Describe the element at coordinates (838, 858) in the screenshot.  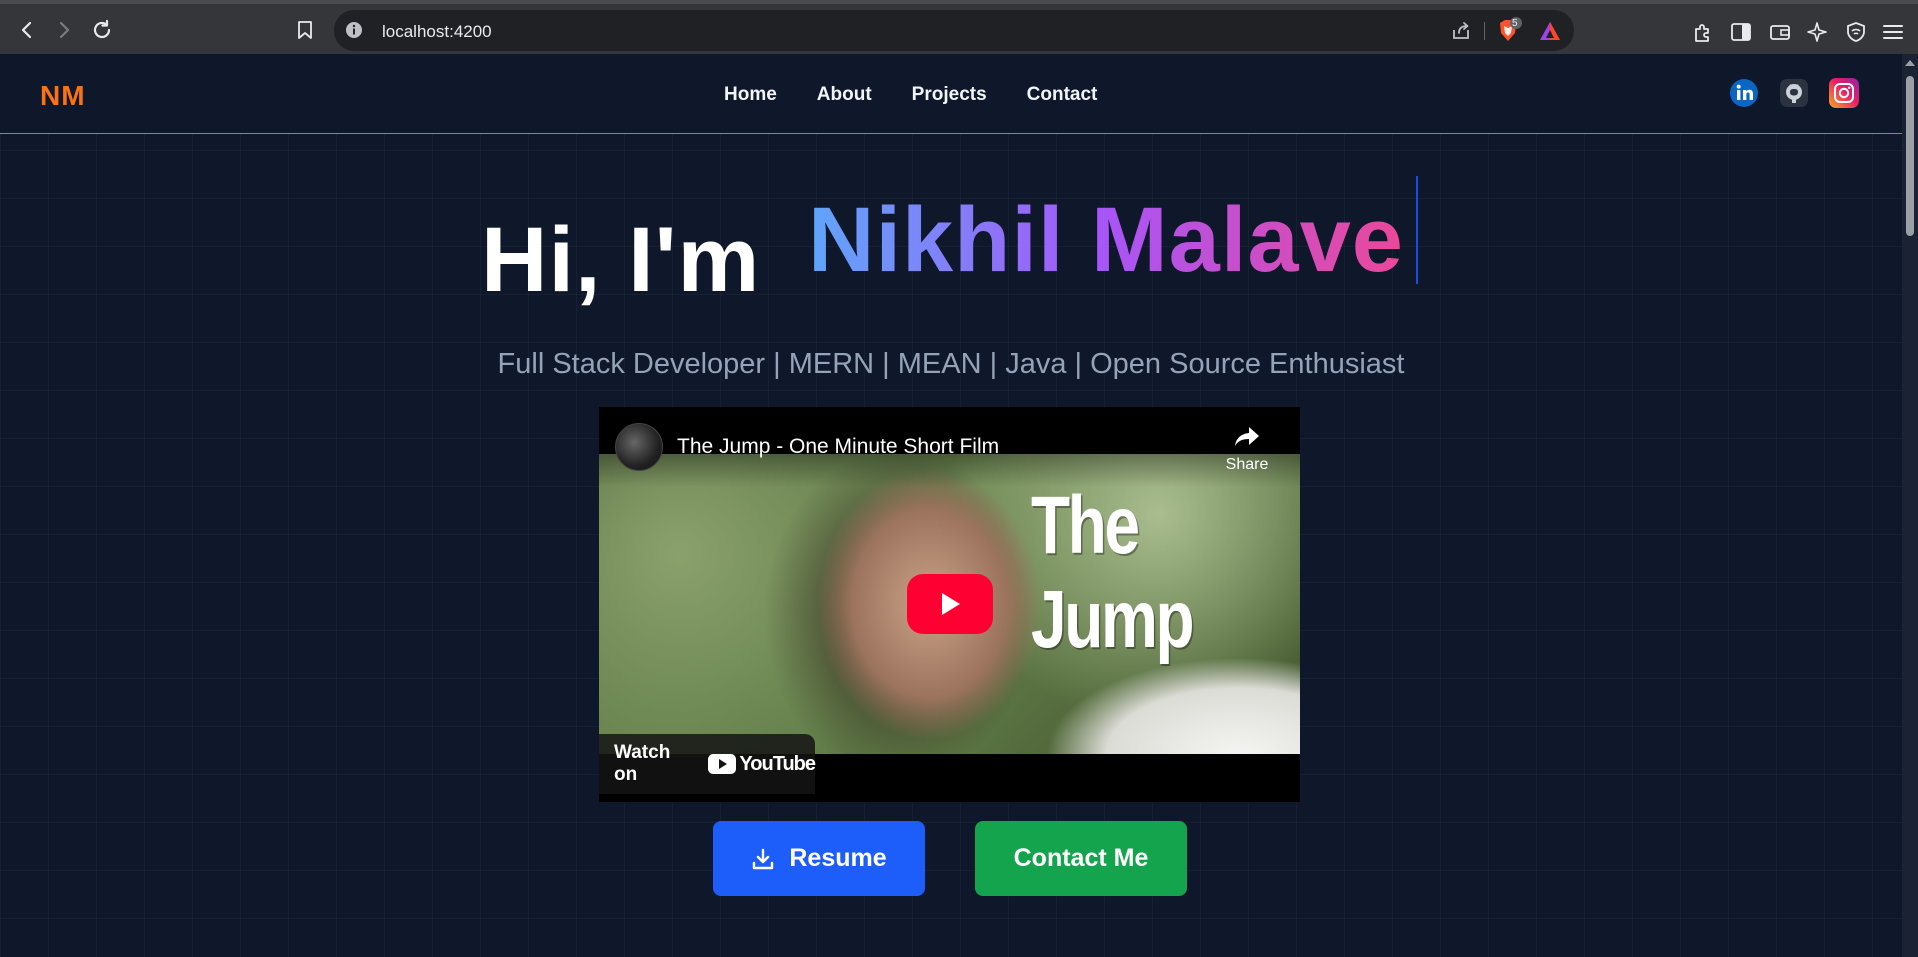
I see `resume-label: Resume` at that location.